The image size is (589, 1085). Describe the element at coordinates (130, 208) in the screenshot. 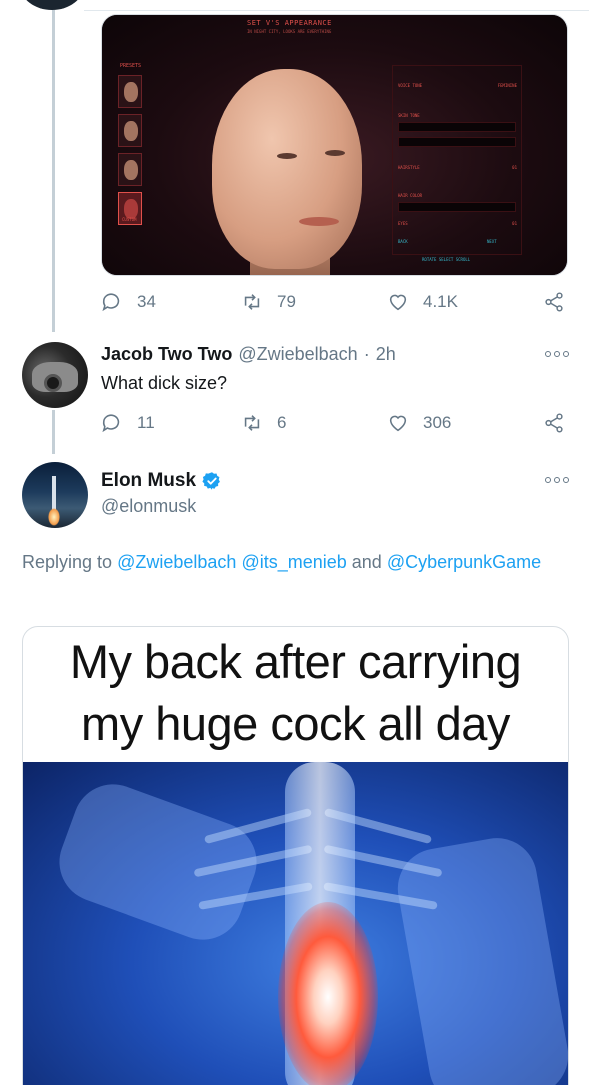

I see `preset-custom: CUSTOM` at that location.